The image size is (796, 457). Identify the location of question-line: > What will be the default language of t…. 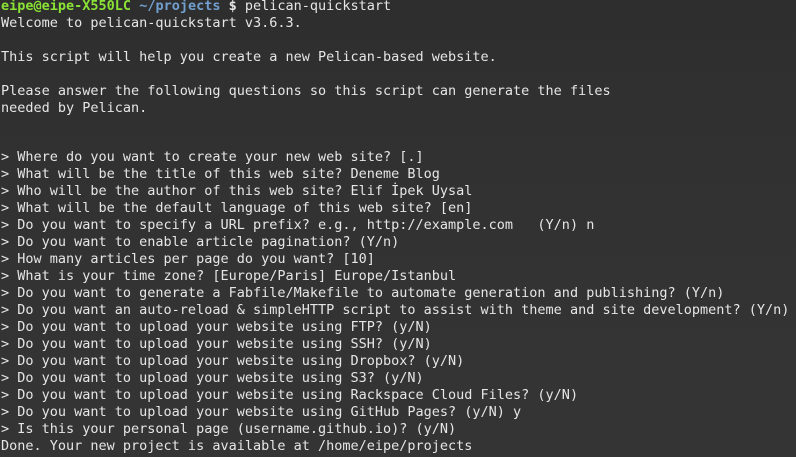
(237, 208).